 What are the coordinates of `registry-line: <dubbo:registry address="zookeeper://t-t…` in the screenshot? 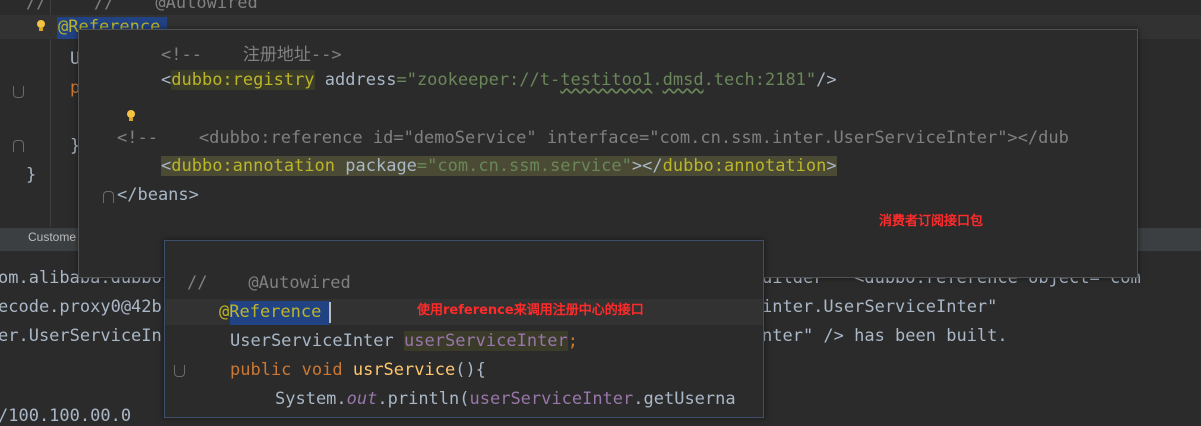 It's located at (499, 80).